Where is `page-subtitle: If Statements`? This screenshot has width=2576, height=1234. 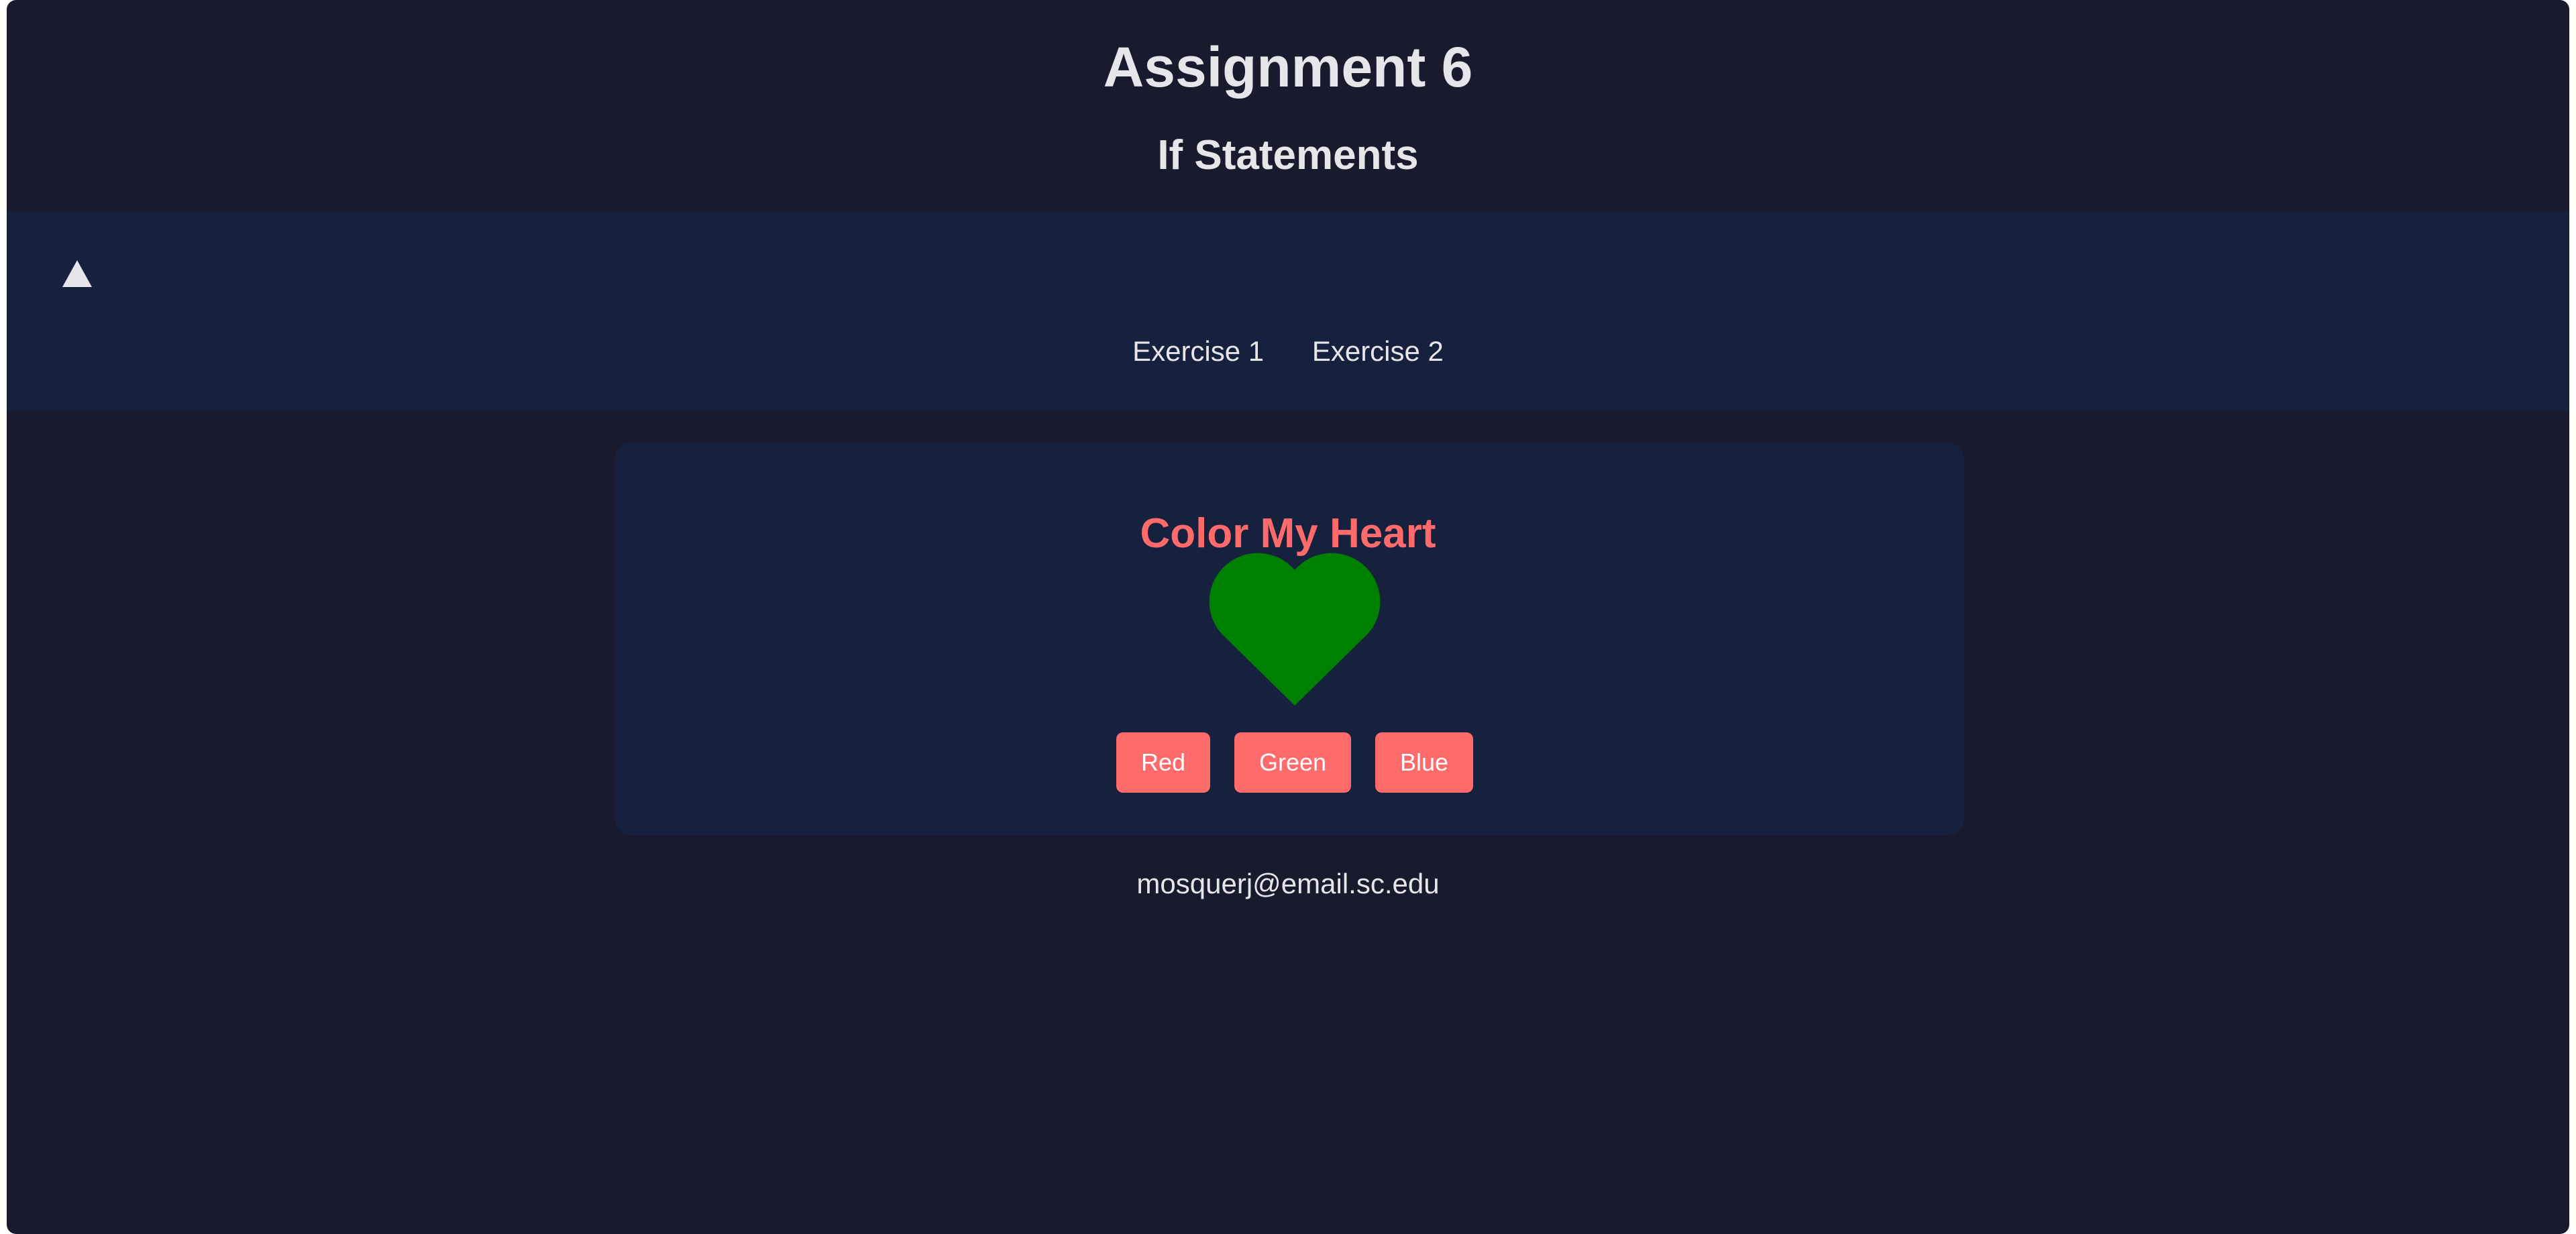 page-subtitle: If Statements is located at coordinates (1288, 155).